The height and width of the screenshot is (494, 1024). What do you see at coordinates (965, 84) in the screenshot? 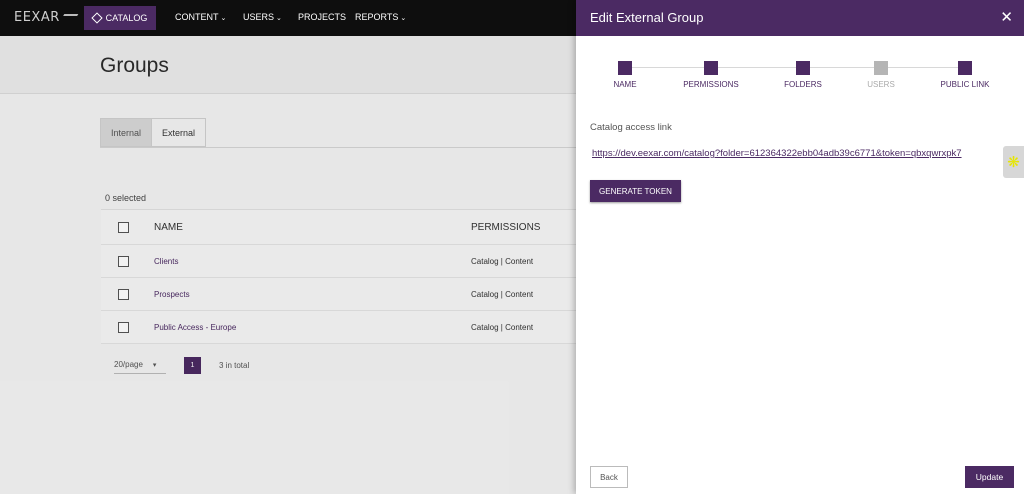
I see `step-label-public-link: PUBLIC LINK` at bounding box center [965, 84].